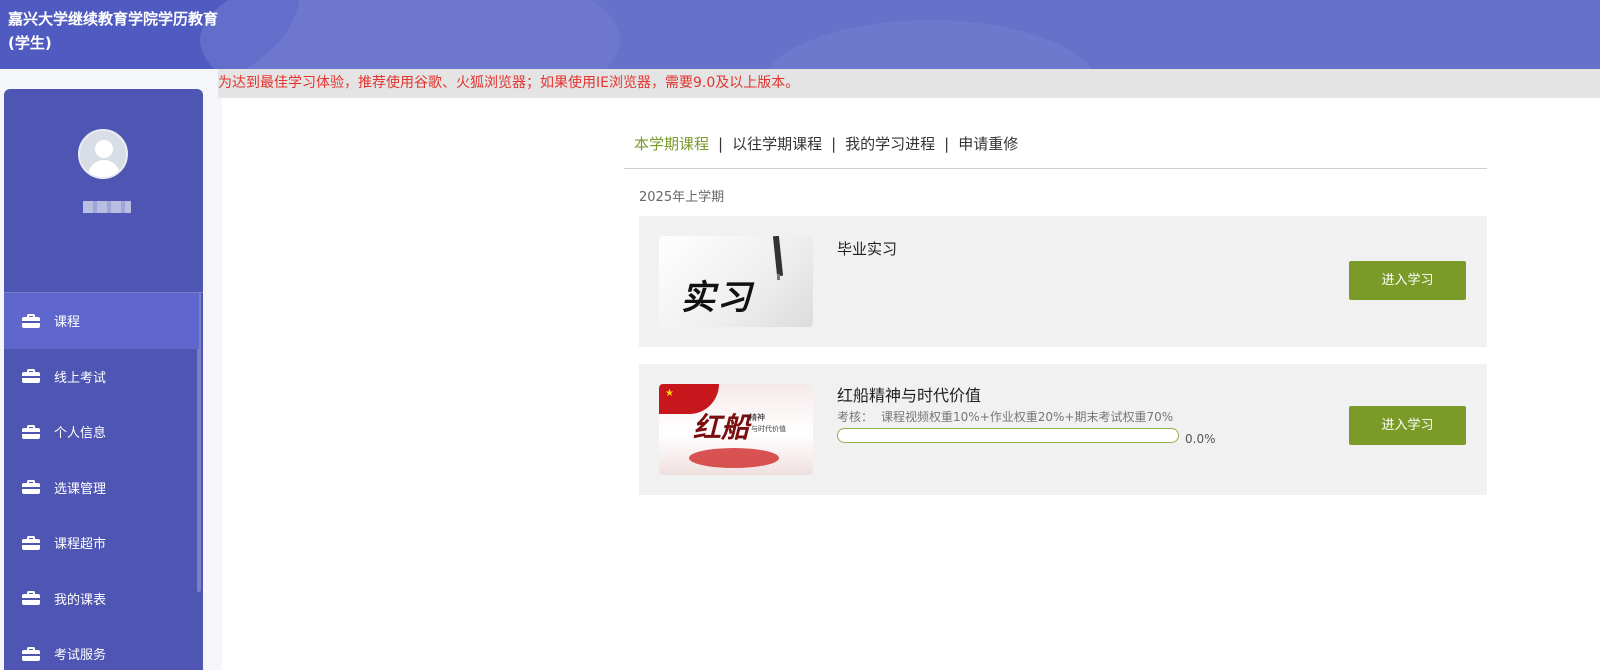 The image size is (1600, 670). What do you see at coordinates (717, 298) in the screenshot?
I see `thumbnail-text: 实习` at bounding box center [717, 298].